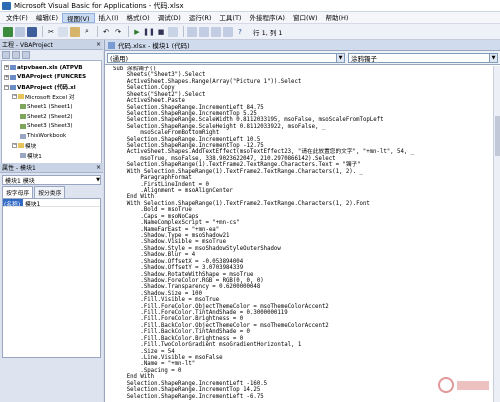  Describe the element at coordinates (149, 32) in the screenshot. I see `break-icon: ❚❚` at that location.